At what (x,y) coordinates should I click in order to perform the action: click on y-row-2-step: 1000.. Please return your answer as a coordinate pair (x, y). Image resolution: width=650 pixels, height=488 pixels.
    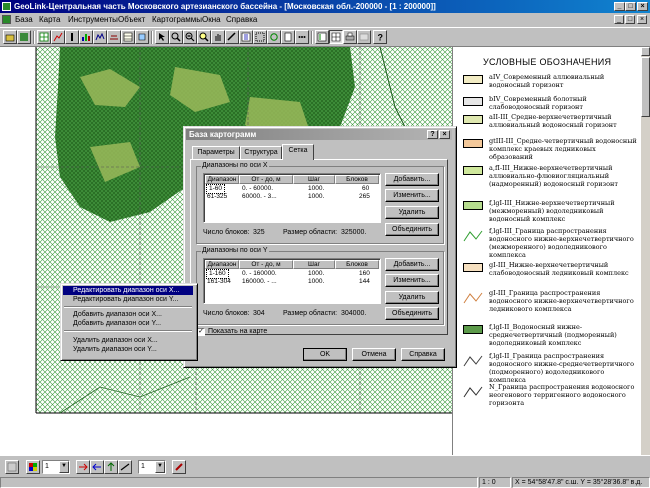
    Looking at the image, I should click on (316, 282).